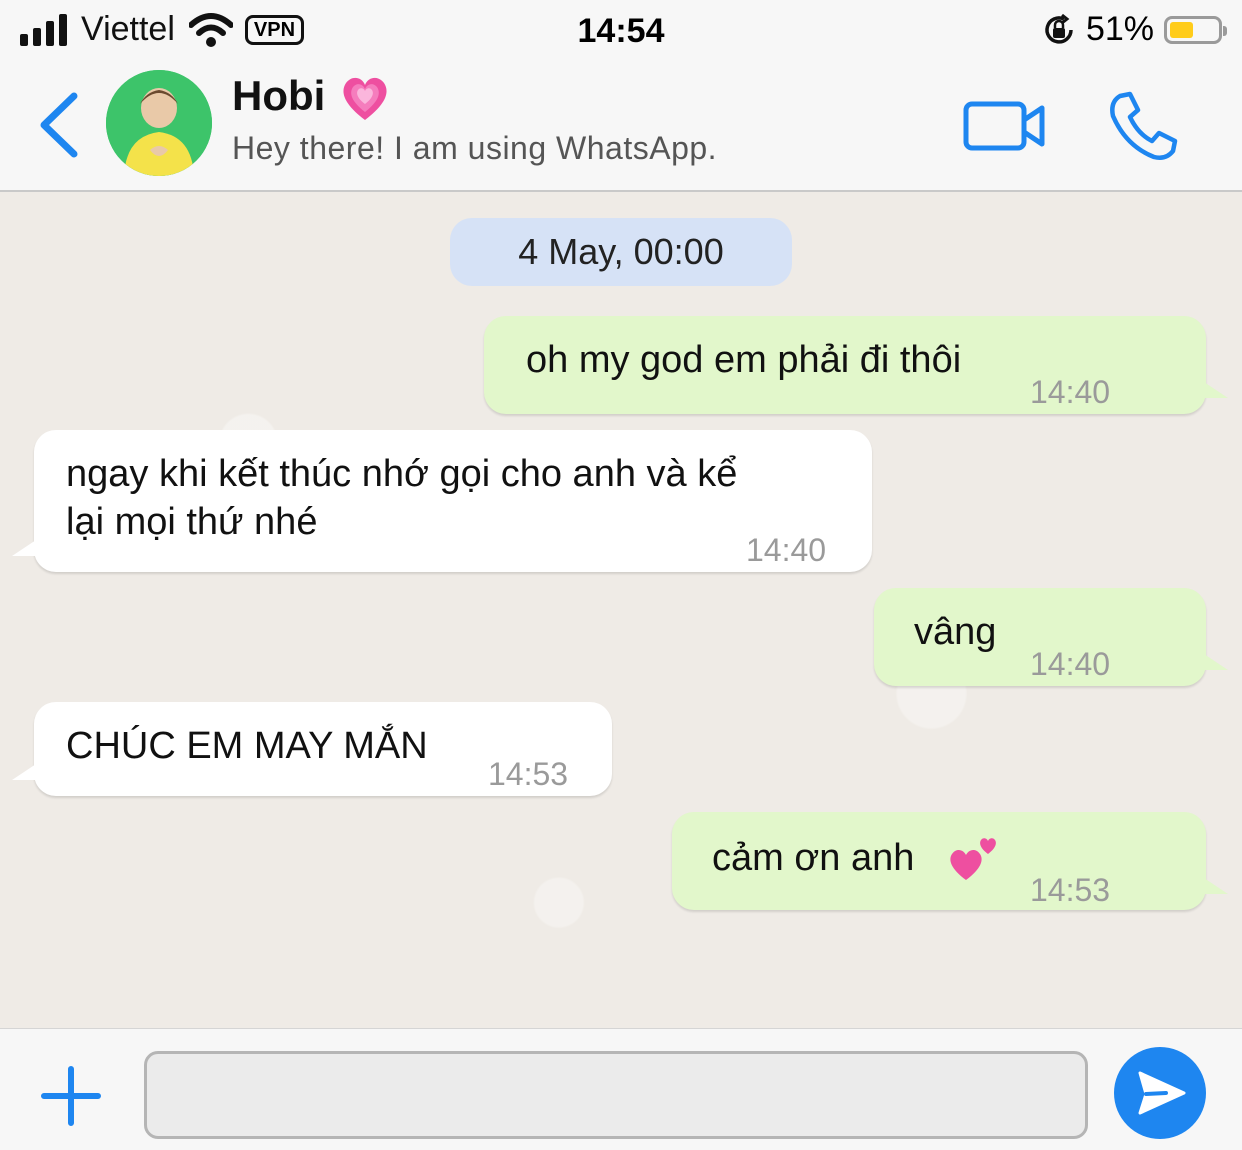 The height and width of the screenshot is (1150, 1242). Describe the element at coordinates (71, 1096) in the screenshot. I see `plus-icon` at that location.